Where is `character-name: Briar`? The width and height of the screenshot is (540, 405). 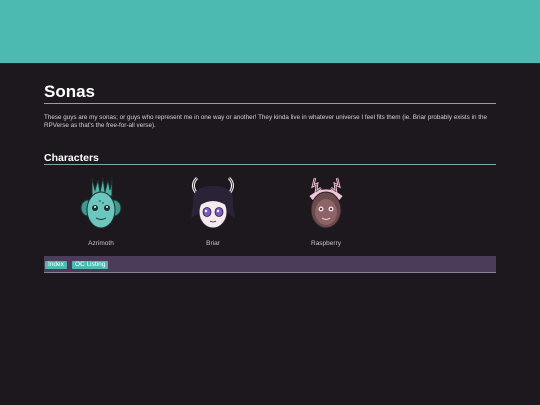 character-name: Briar is located at coordinates (213, 243).